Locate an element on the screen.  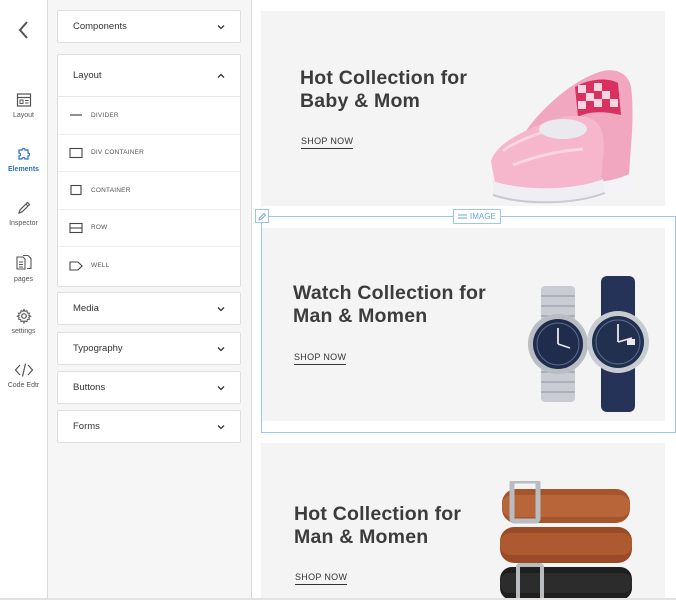
accordion-components: Components is located at coordinates (149, 26).